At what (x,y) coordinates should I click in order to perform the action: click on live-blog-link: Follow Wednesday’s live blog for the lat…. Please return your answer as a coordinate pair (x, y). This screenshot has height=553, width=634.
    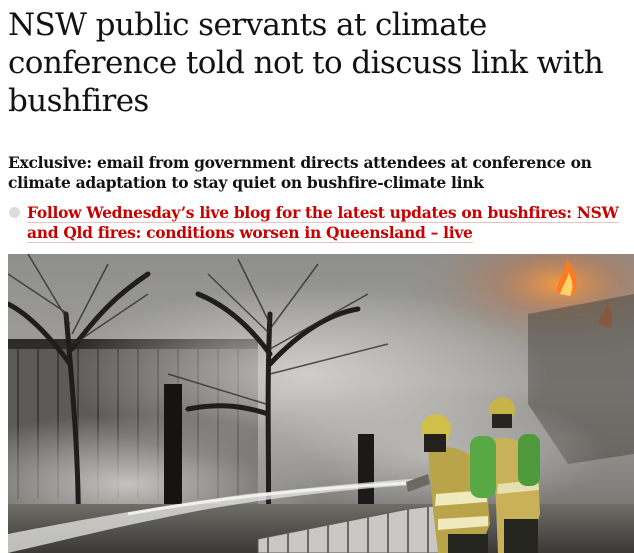
    Looking at the image, I should click on (323, 223).